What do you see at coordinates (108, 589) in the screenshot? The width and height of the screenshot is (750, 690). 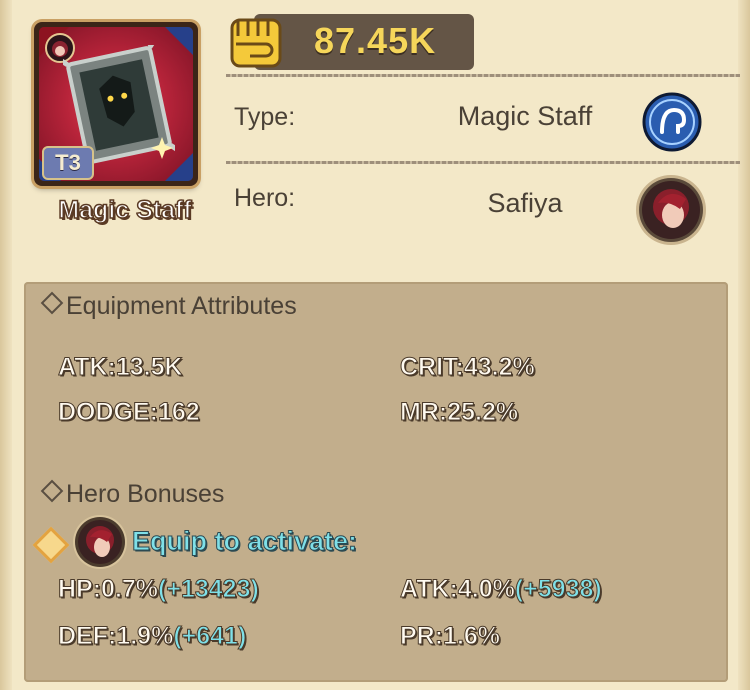 I see `bonus-hp-value: HP:0.7%` at bounding box center [108, 589].